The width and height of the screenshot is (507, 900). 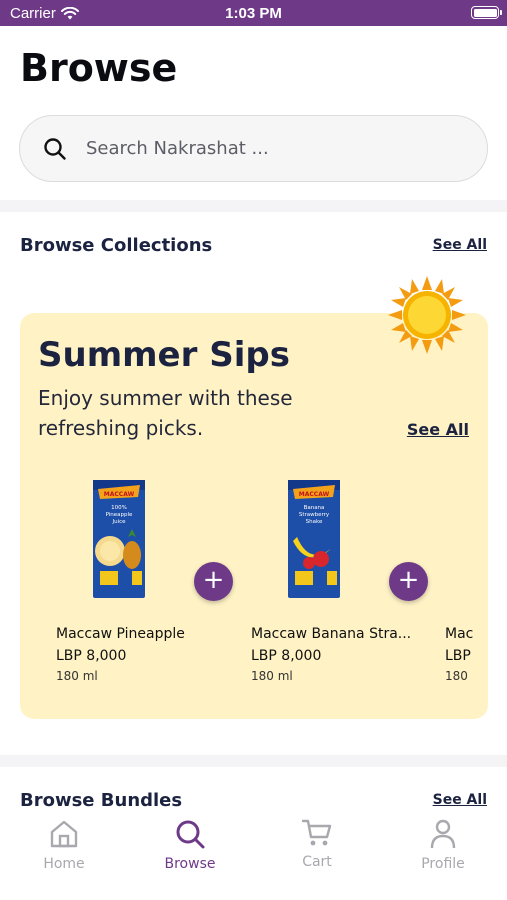 I want to click on page-title: Browse, so click(x=99, y=68).